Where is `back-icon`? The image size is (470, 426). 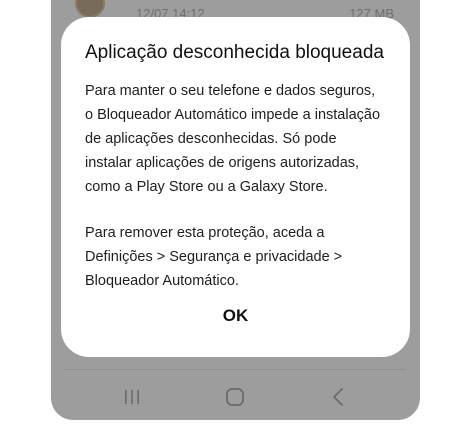 back-icon is located at coordinates (338, 397).